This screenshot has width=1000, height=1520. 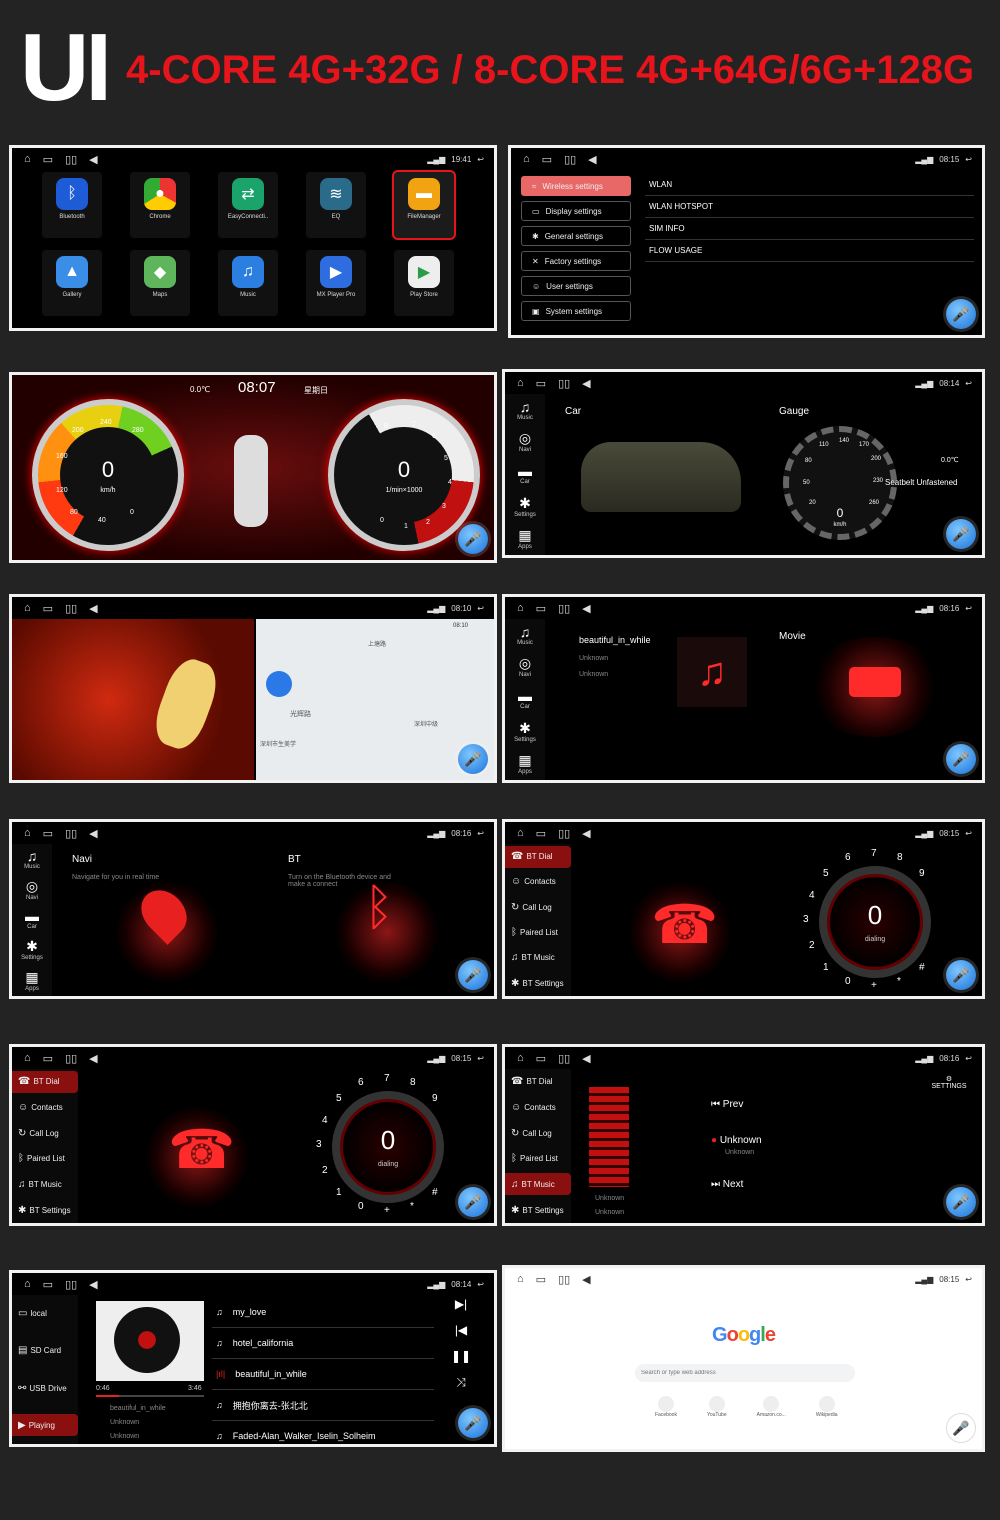 What do you see at coordinates (827, 1407) in the screenshot?
I see `tile-wikipedia: Wikipedia` at bounding box center [827, 1407].